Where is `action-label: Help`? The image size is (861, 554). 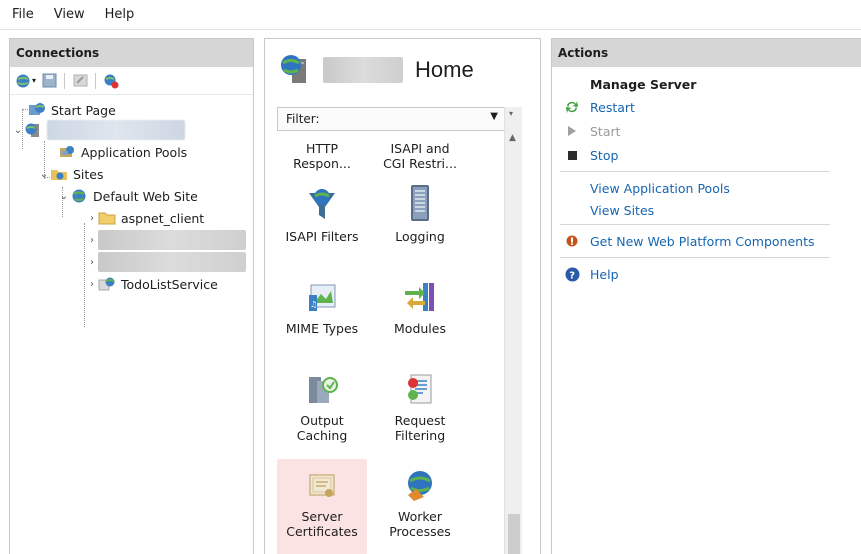
action-label: Help is located at coordinates (604, 274).